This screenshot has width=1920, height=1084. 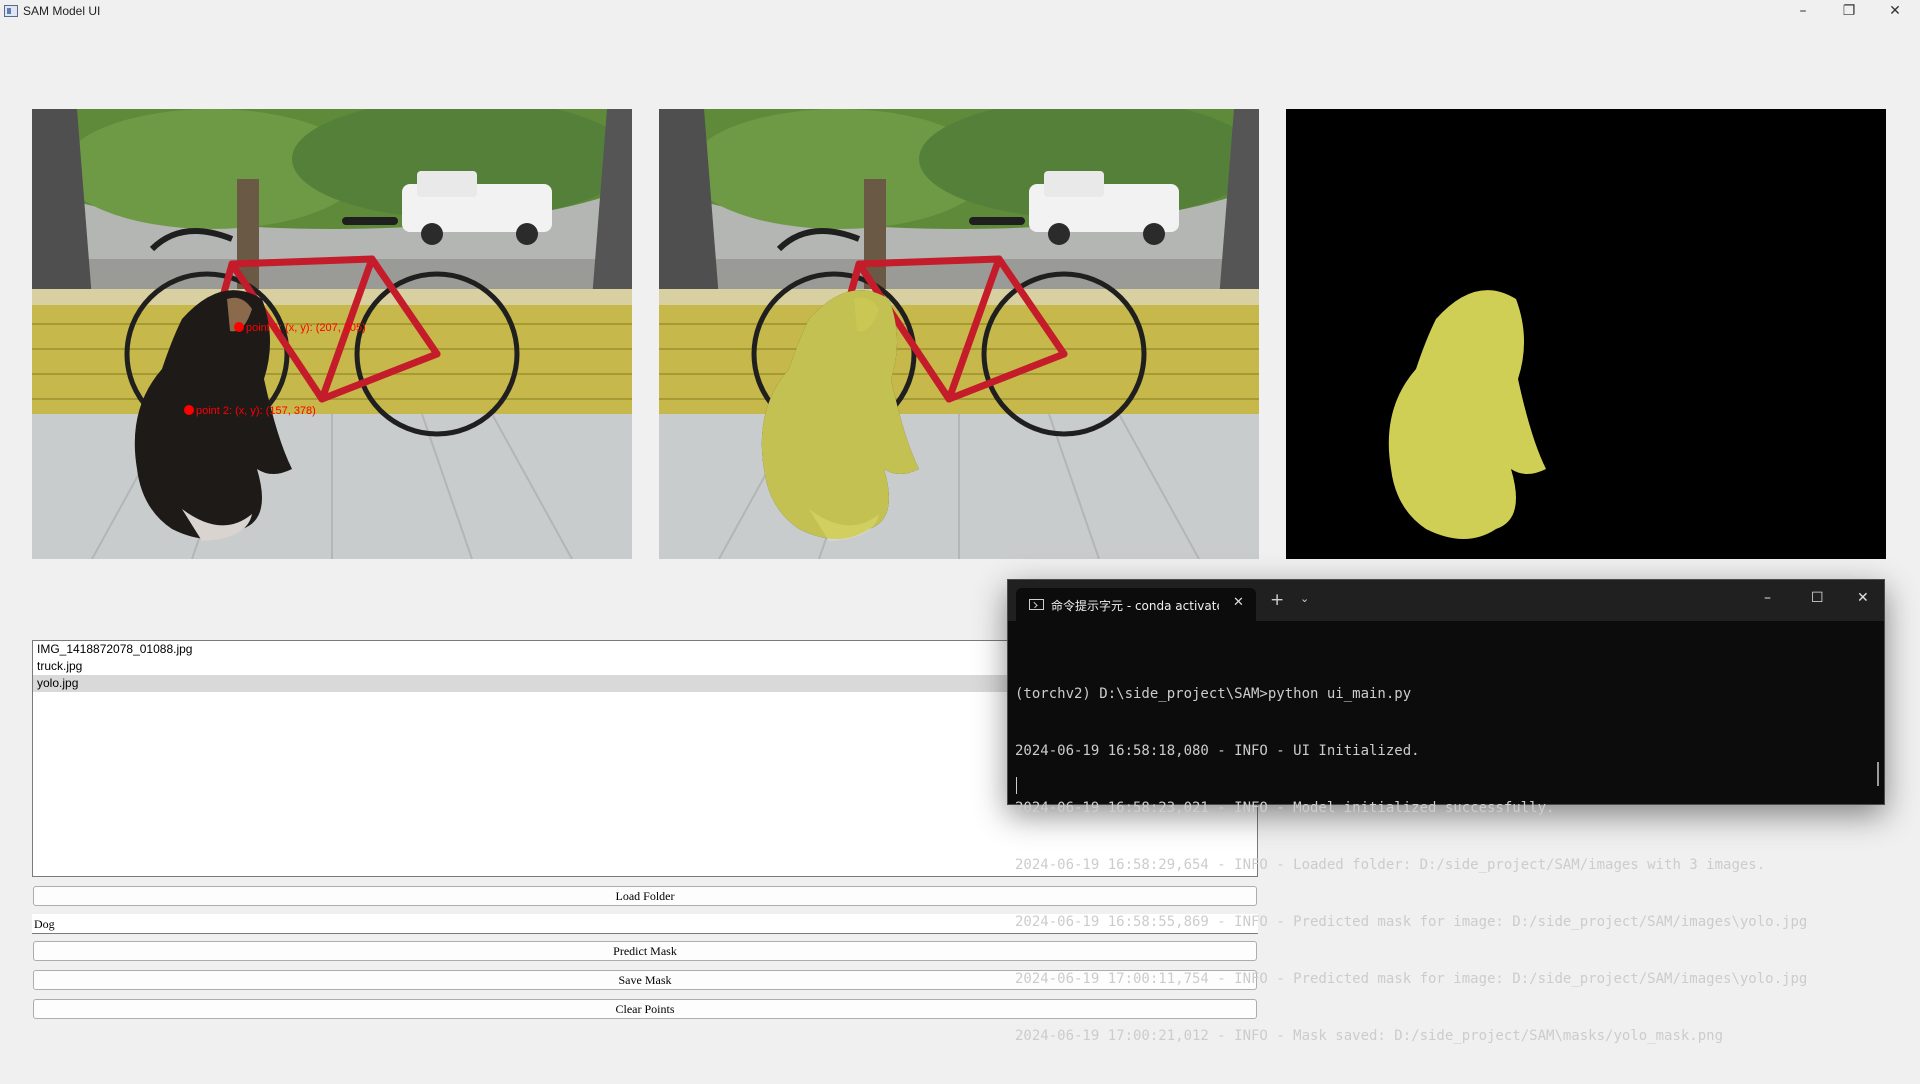 I want to click on terminal-scrollbar, so click(x=1878, y=774).